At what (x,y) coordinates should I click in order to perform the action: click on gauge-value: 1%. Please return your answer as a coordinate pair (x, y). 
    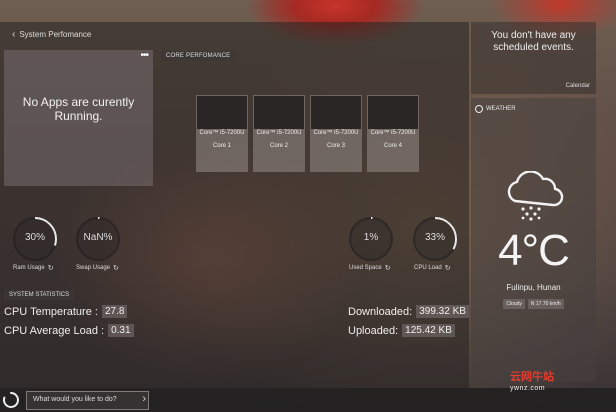
    Looking at the image, I should click on (371, 237).